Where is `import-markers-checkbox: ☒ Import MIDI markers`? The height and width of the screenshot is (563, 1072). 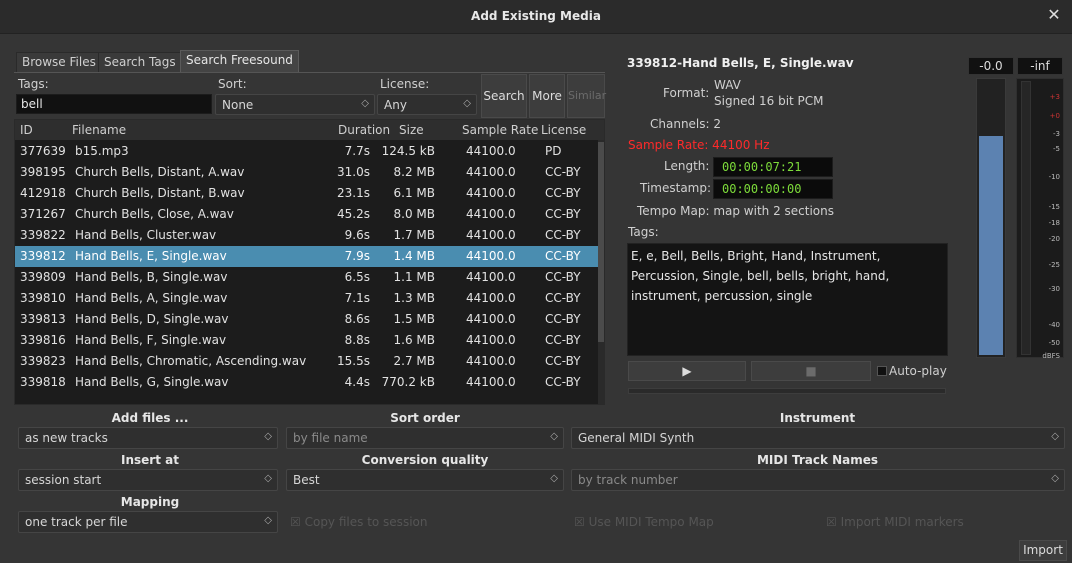
import-markers-checkbox: ☒ Import MIDI markers is located at coordinates (895, 522).